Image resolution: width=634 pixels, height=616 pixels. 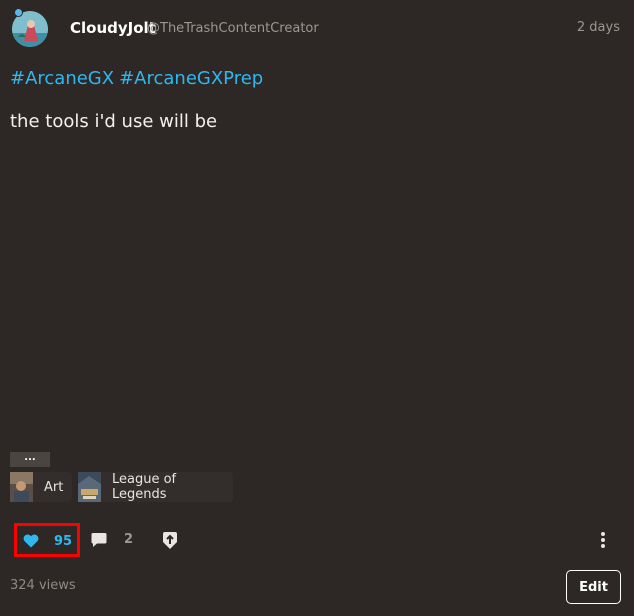 I want to click on share-icon, so click(x=170, y=540).